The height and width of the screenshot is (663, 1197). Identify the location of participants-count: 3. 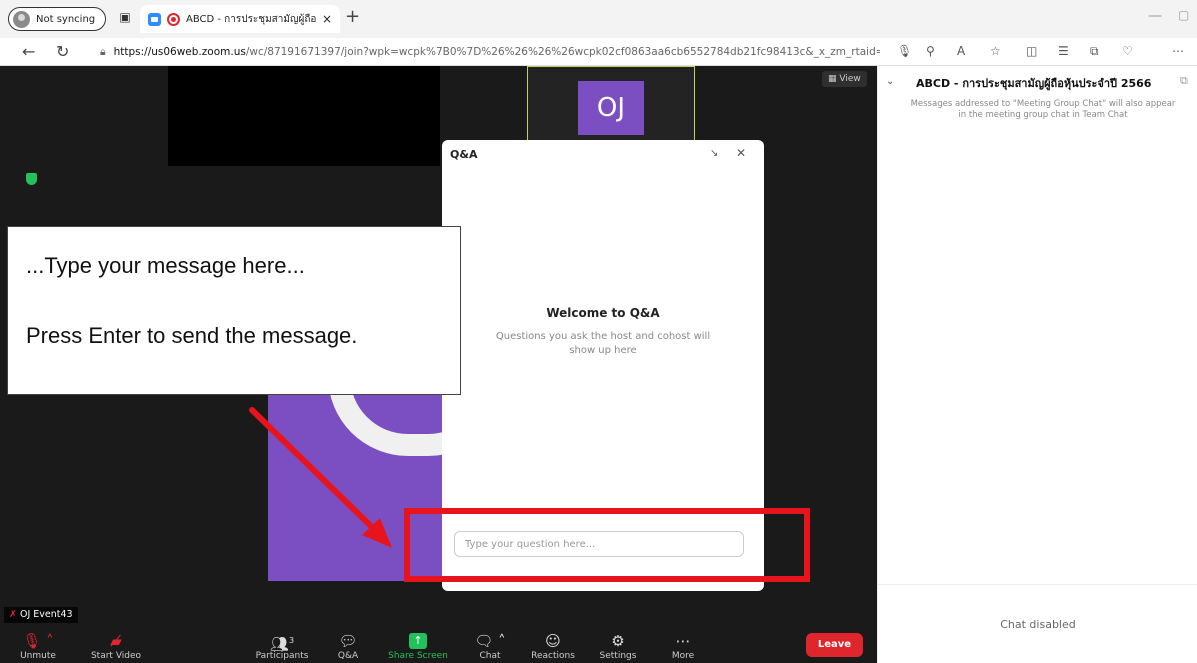
(291, 640).